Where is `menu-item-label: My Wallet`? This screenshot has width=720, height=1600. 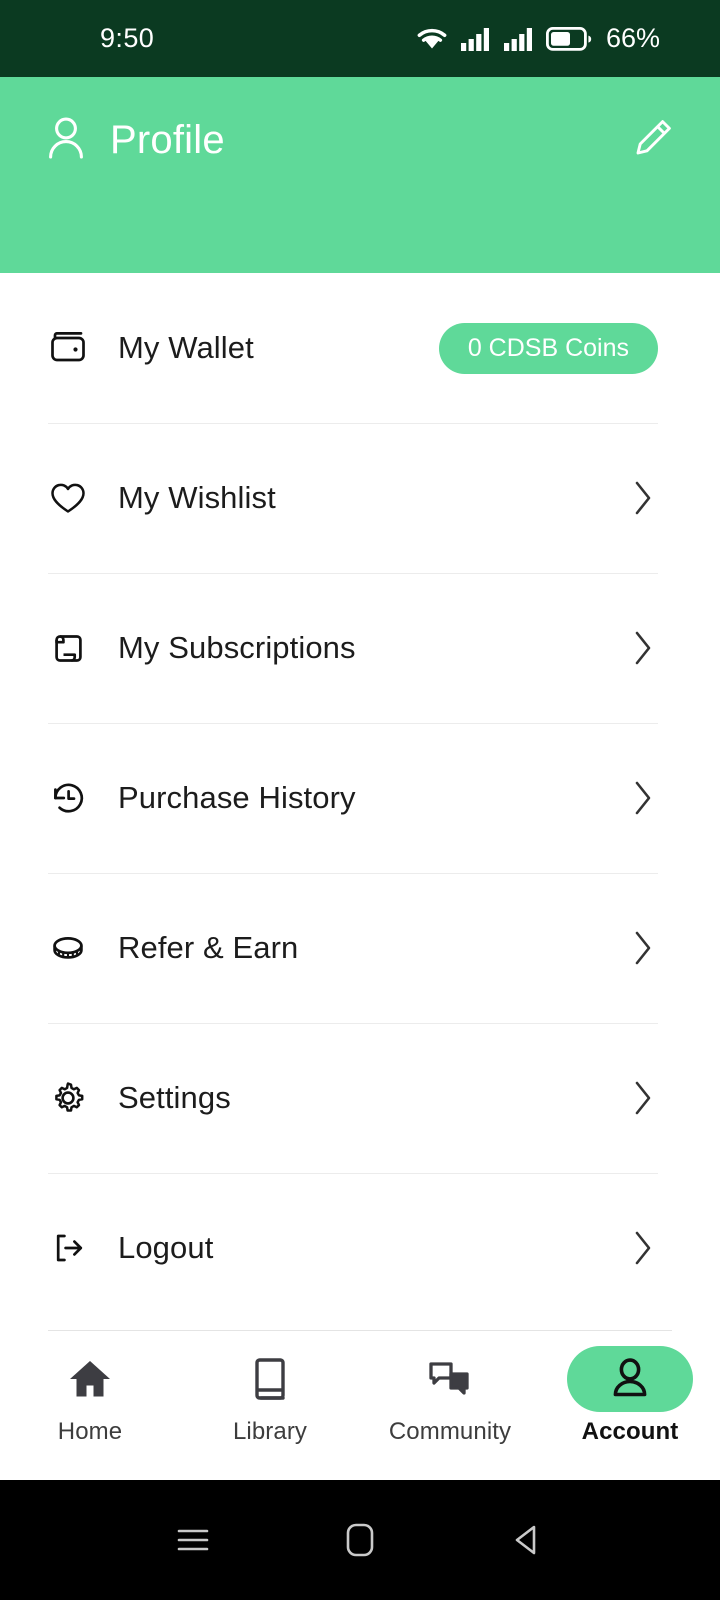 menu-item-label: My Wallet is located at coordinates (186, 347).